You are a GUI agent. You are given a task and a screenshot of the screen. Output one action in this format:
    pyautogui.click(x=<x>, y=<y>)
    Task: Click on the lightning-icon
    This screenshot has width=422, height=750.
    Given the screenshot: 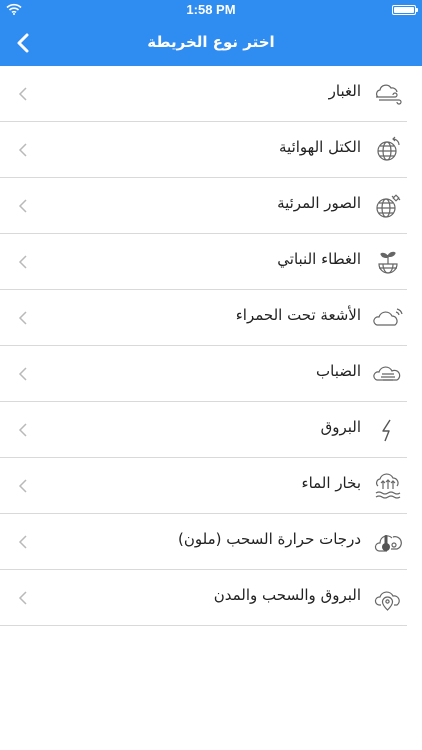 What is the action you would take?
    pyautogui.click(x=388, y=430)
    